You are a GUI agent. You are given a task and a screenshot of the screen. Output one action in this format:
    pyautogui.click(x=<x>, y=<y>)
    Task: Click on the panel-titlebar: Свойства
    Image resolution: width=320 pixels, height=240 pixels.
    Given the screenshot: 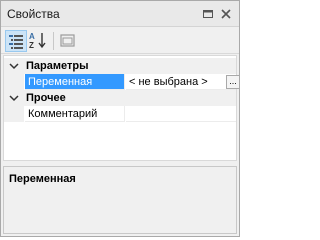 What is the action you would take?
    pyautogui.click(x=120, y=14)
    